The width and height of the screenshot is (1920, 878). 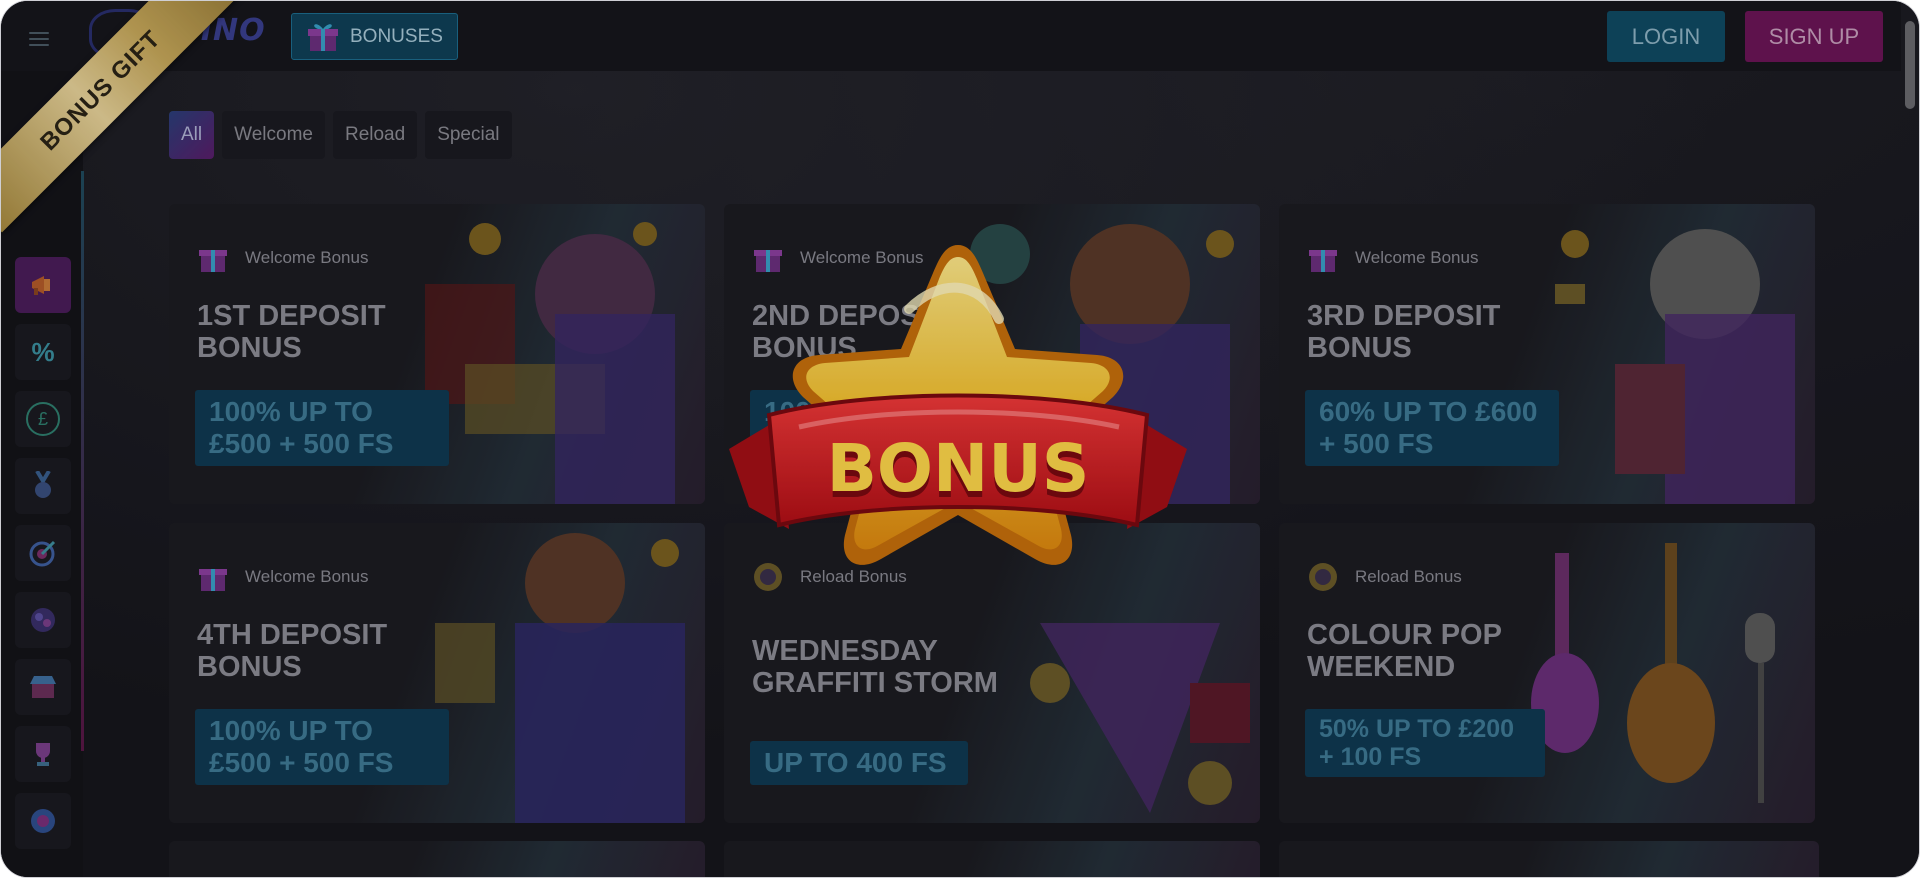 What do you see at coordinates (468, 135) in the screenshot?
I see `tab-special: Special` at bounding box center [468, 135].